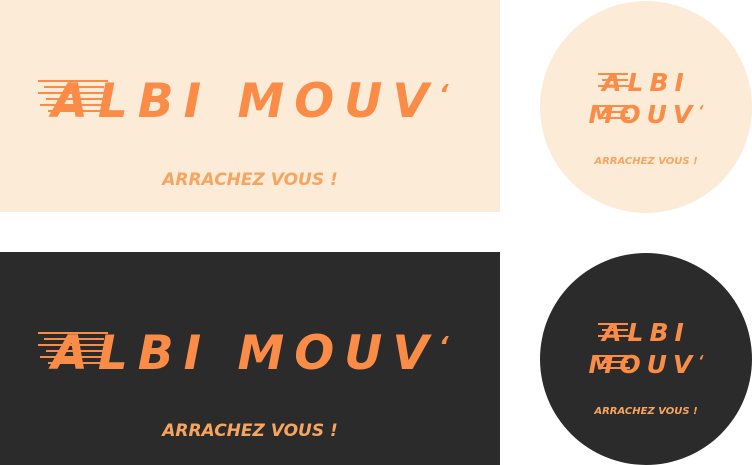 This screenshot has height=465, width=752. I want to click on logo-light-circle: ALBI MOUV‘ ARRACHEZ VOUS !, so click(646, 107).